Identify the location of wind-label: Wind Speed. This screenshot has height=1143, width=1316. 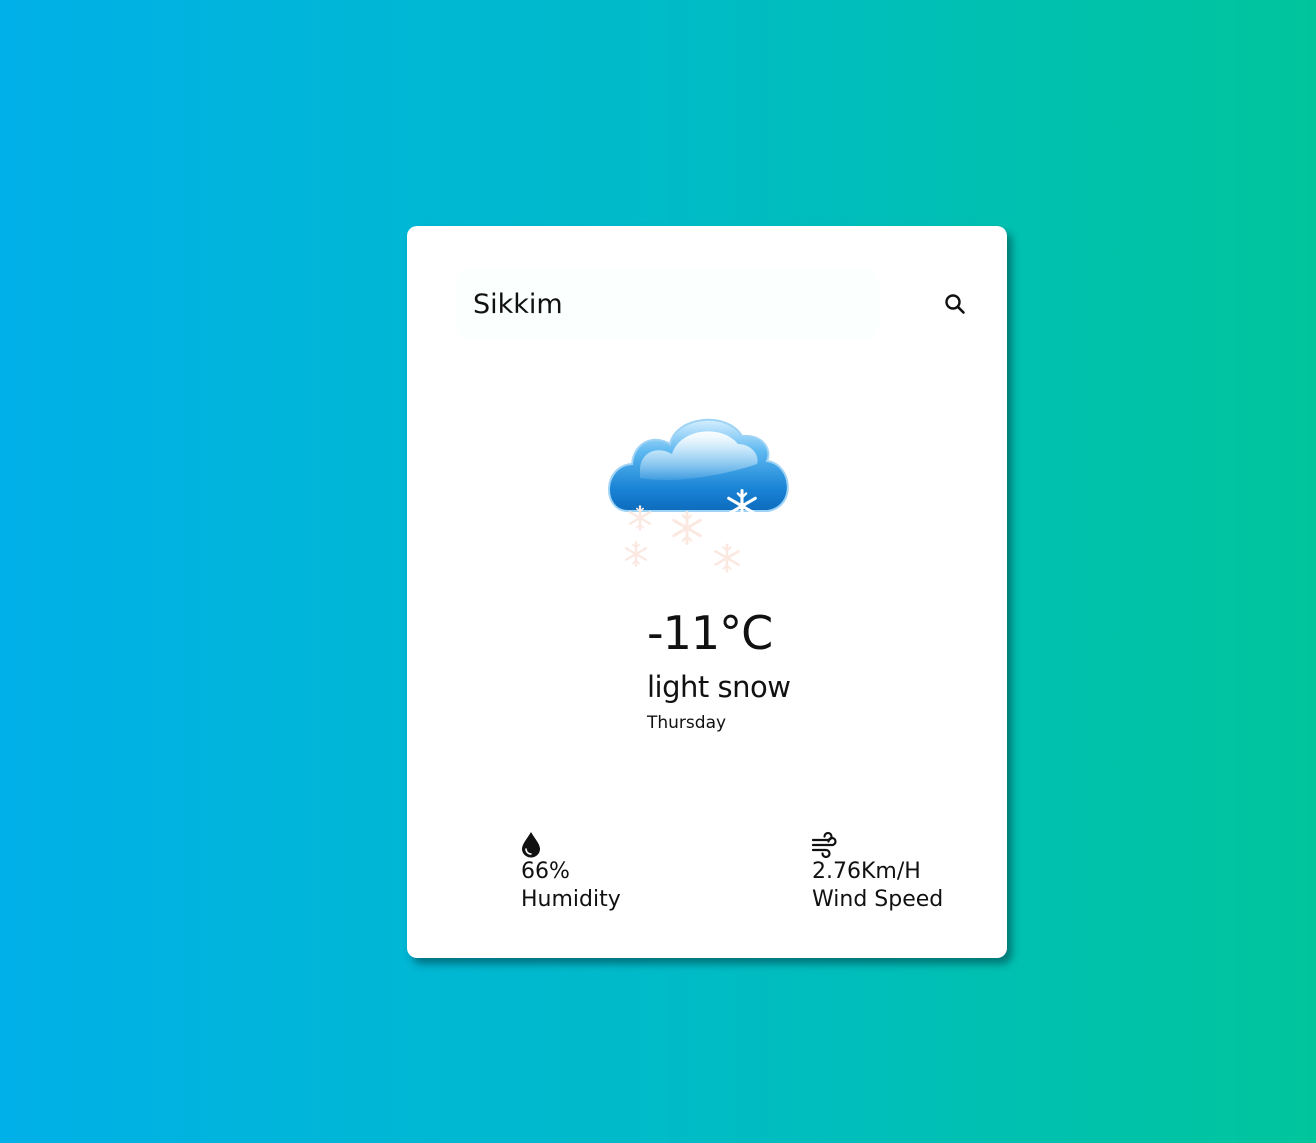
(878, 899).